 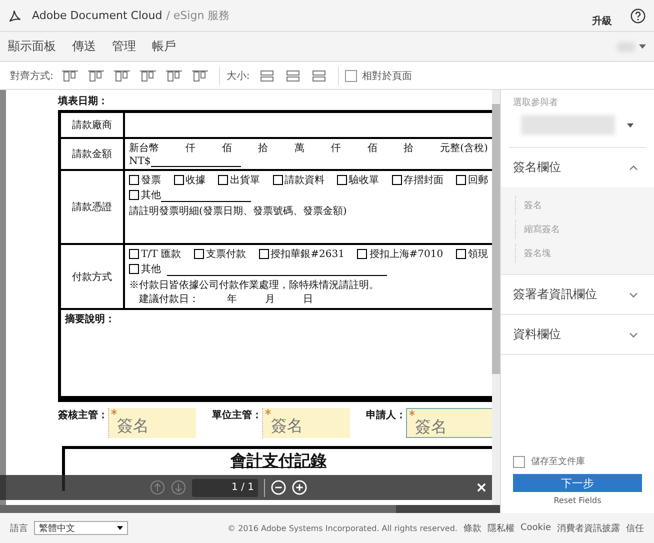 What do you see at coordinates (92, 277) in the screenshot?
I see `row-label: 付款方式` at bounding box center [92, 277].